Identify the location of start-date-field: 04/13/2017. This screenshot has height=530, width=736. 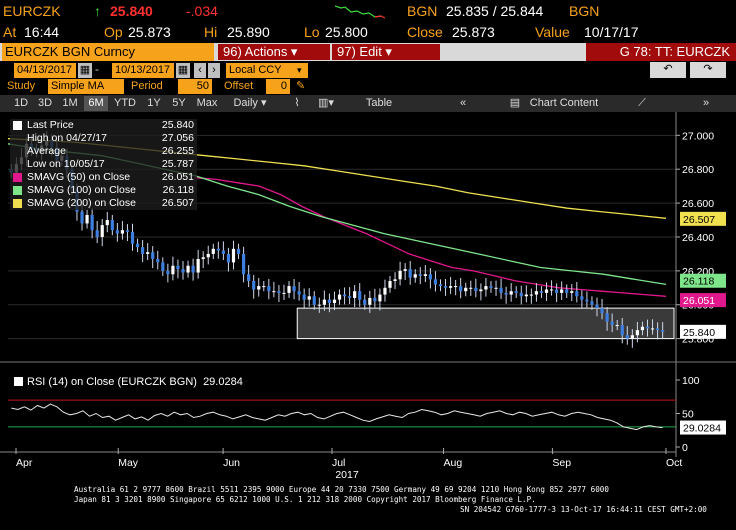
(45, 70).